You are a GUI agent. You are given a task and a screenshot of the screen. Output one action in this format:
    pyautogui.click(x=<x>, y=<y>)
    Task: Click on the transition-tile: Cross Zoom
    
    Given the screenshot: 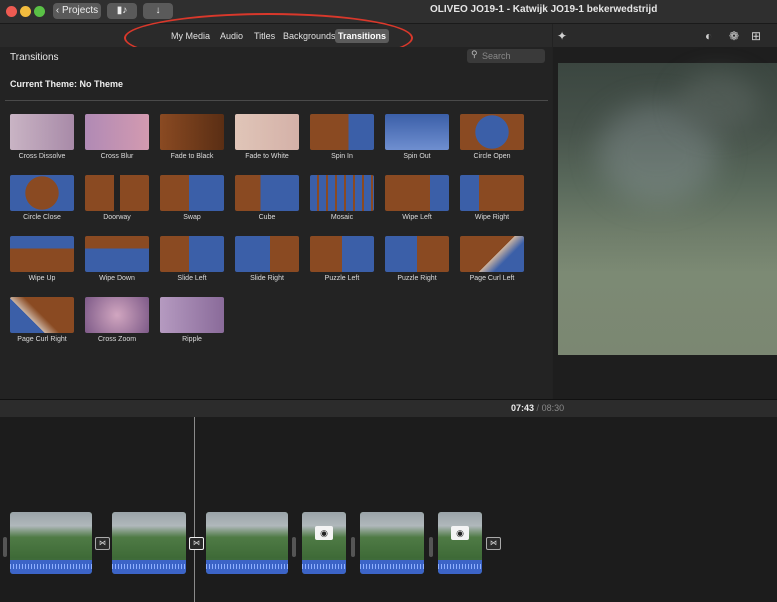 What is the action you would take?
    pyautogui.click(x=117, y=320)
    